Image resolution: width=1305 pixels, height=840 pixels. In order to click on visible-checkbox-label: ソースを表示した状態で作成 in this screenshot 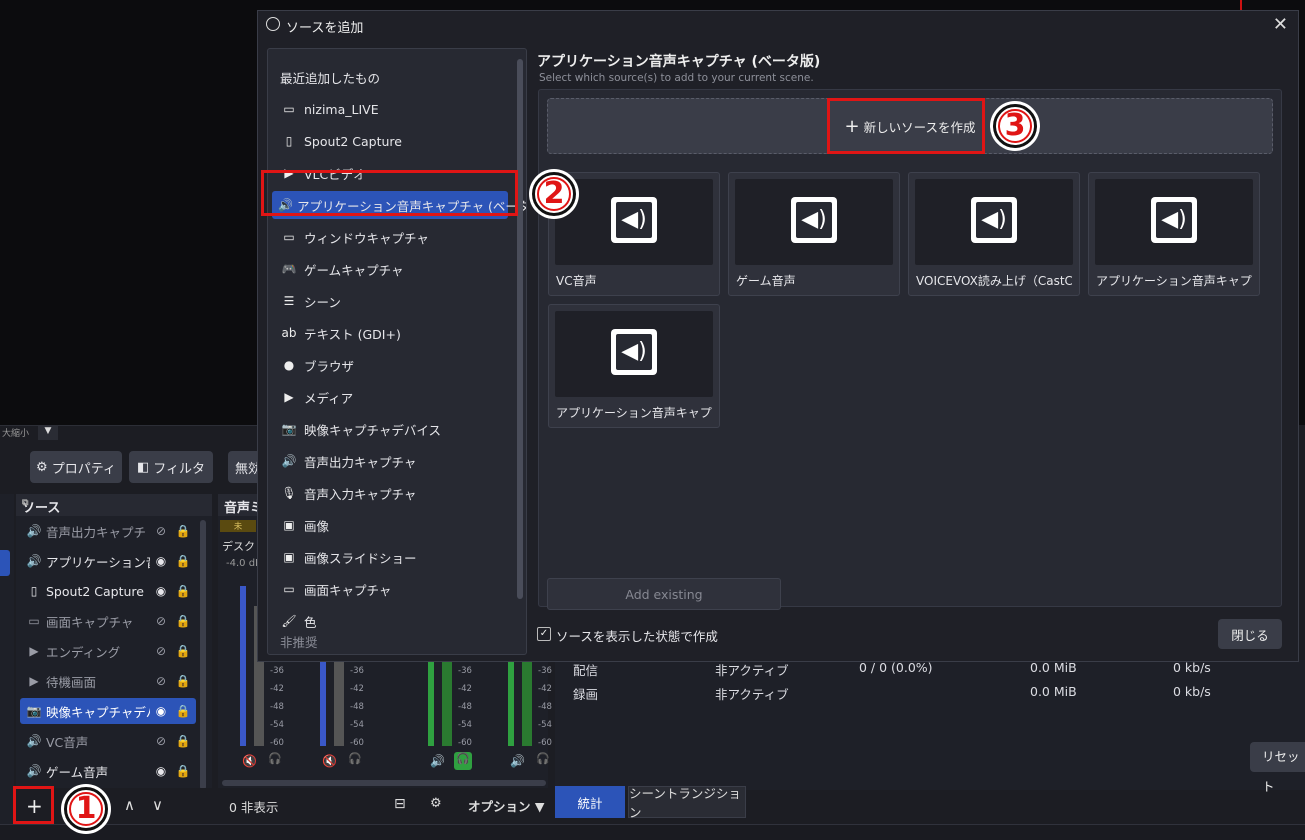, I will do `click(637, 636)`.